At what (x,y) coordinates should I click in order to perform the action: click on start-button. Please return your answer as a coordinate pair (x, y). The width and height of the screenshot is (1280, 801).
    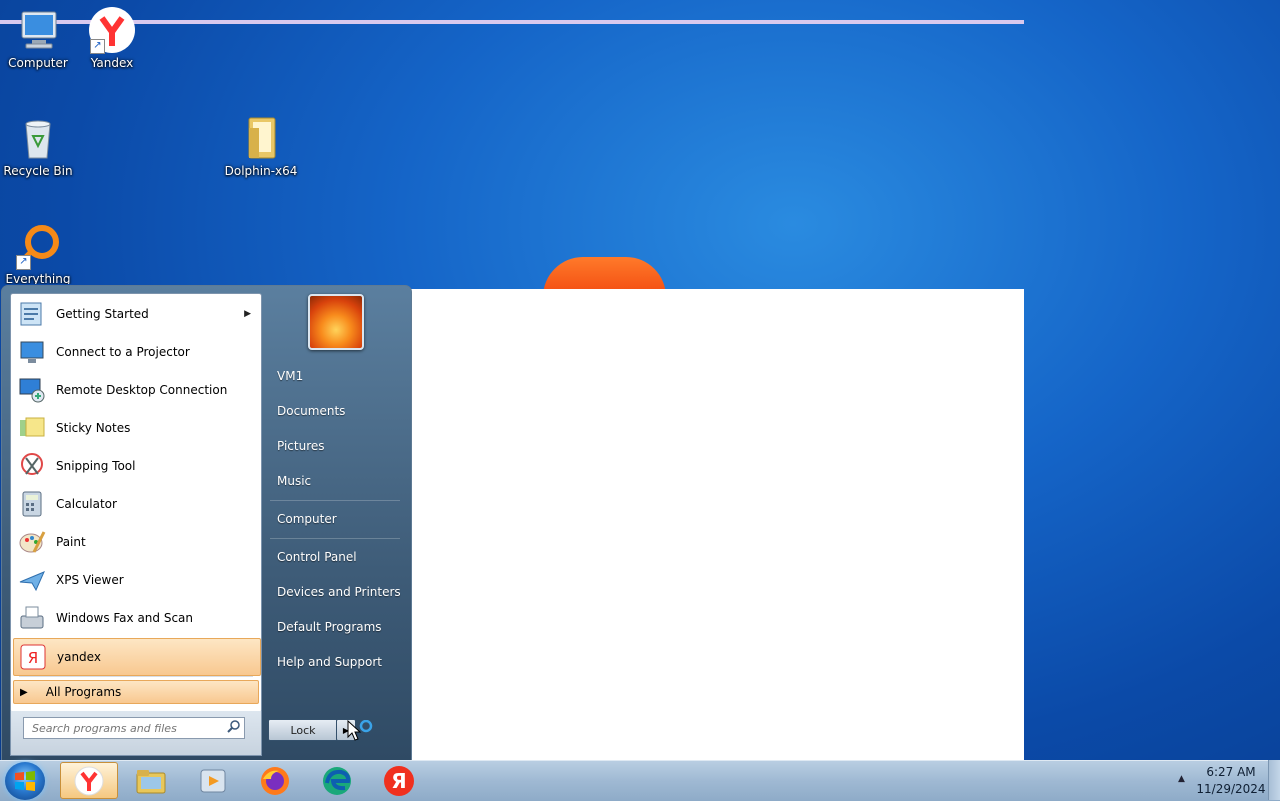
    Looking at the image, I should click on (25, 781).